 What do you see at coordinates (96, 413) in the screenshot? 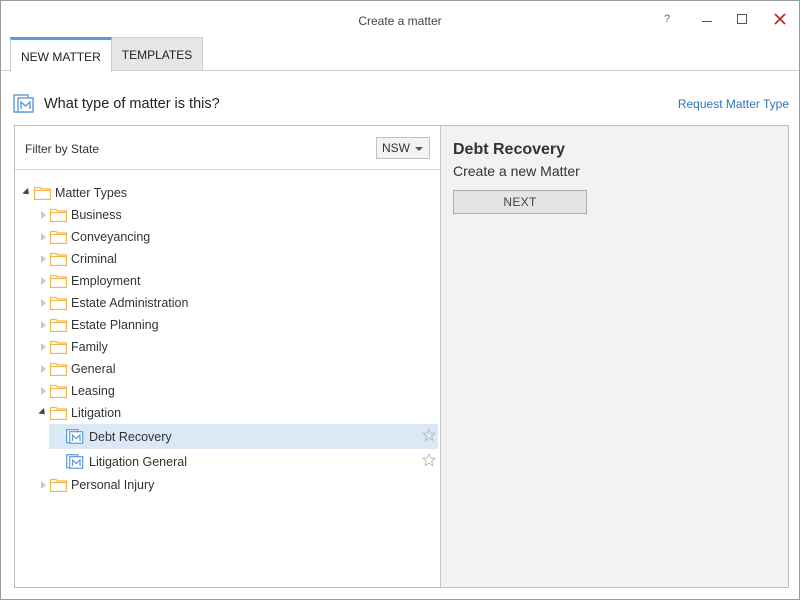
I see `tree-node-label: Litigation` at bounding box center [96, 413].